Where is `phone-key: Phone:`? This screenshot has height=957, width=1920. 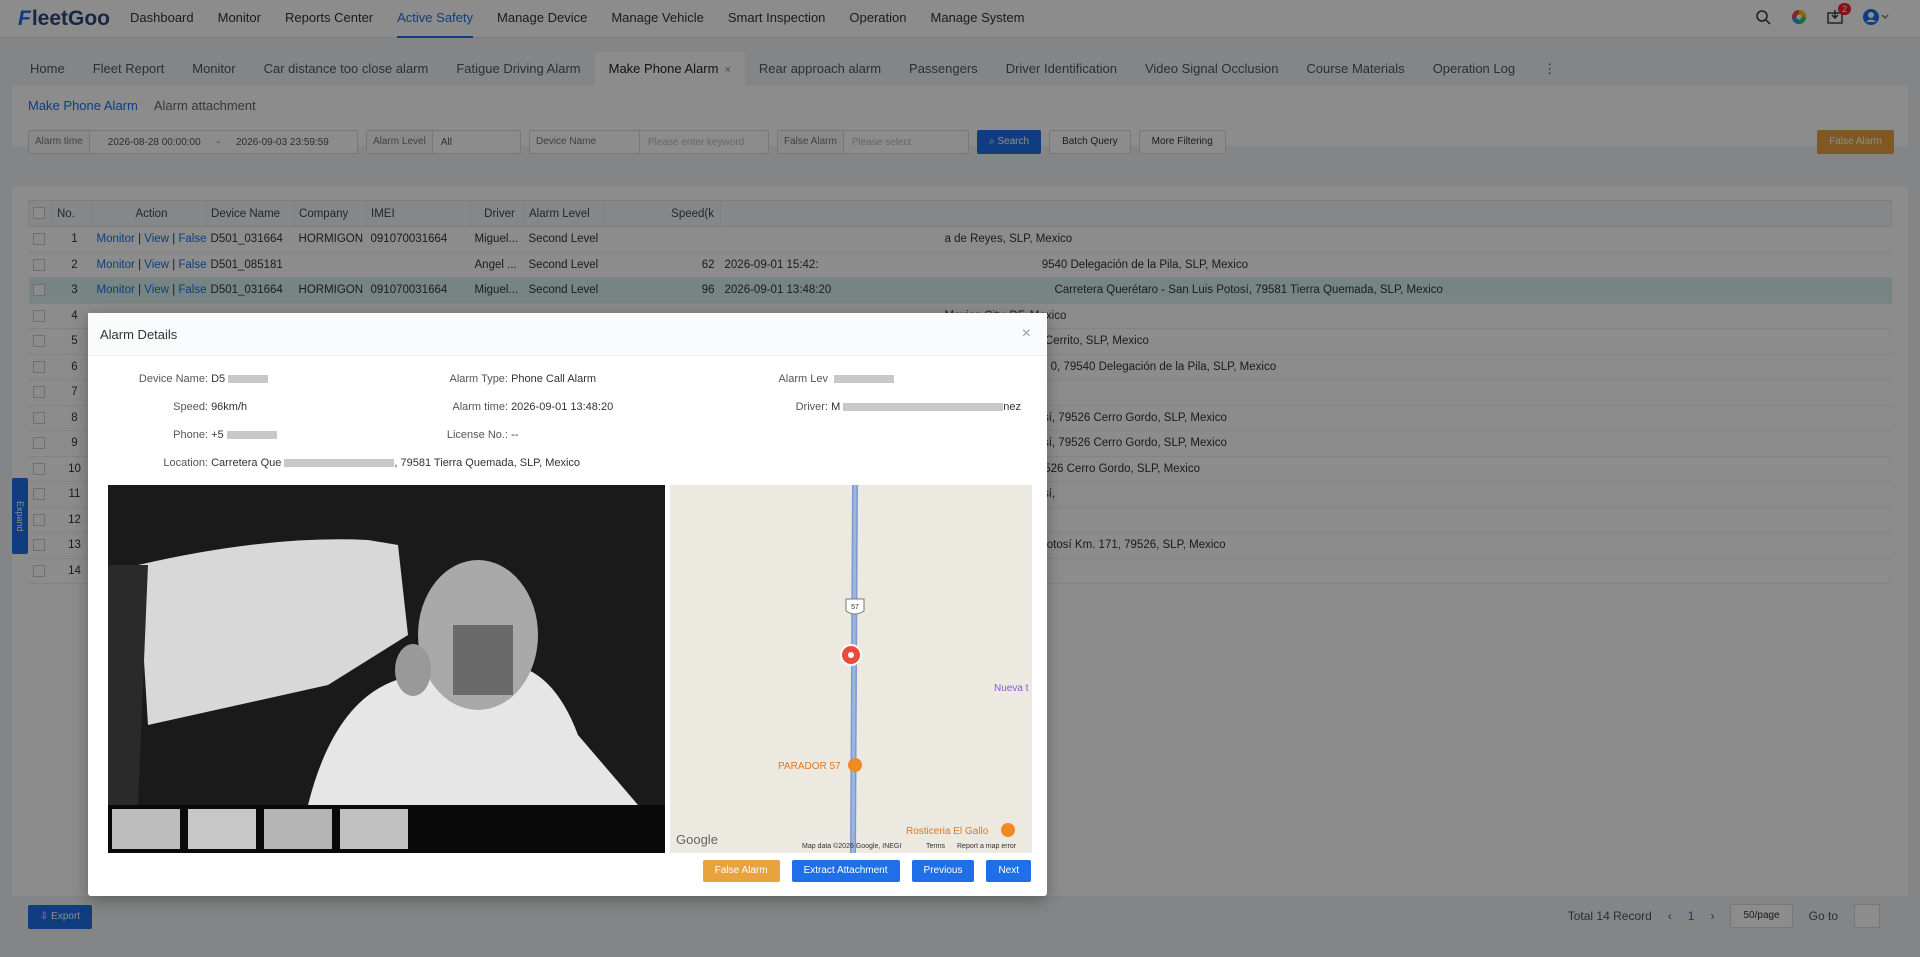
phone-key: Phone: is located at coordinates (190, 435).